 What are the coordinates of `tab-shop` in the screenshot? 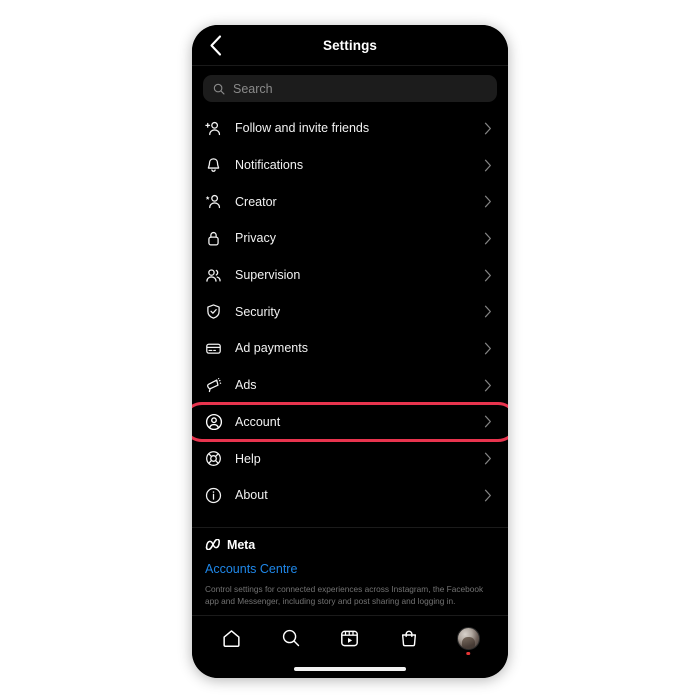 It's located at (409, 638).